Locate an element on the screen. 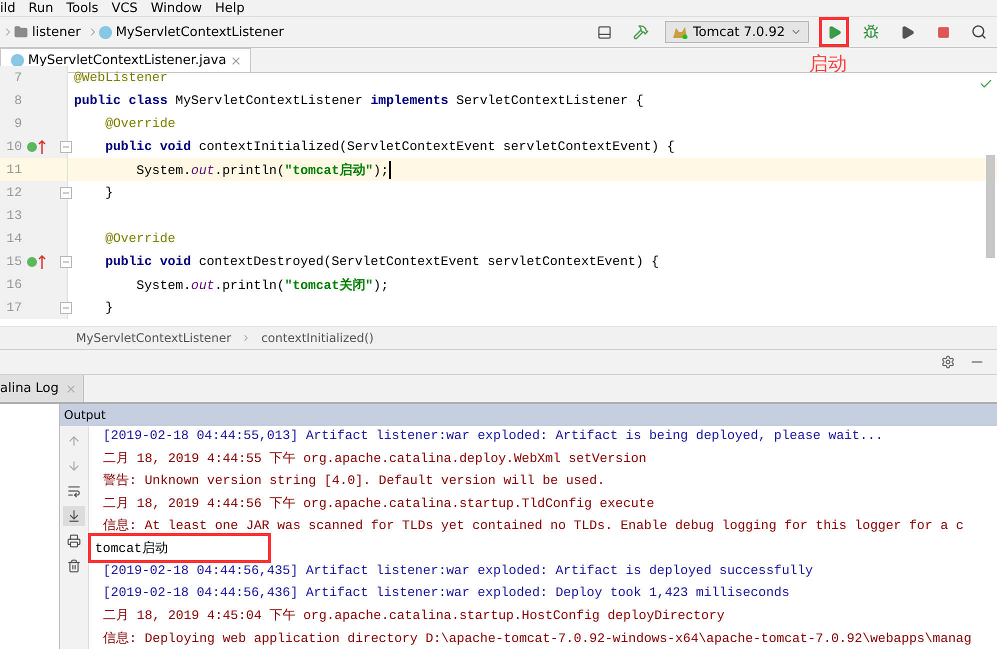 The image size is (997, 649). scroll-end-icon is located at coordinates (74, 516).